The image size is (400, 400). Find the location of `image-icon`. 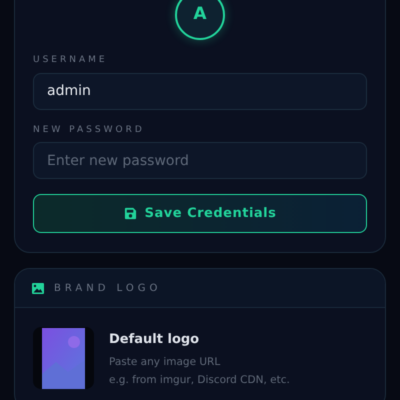

image-icon is located at coordinates (38, 288).